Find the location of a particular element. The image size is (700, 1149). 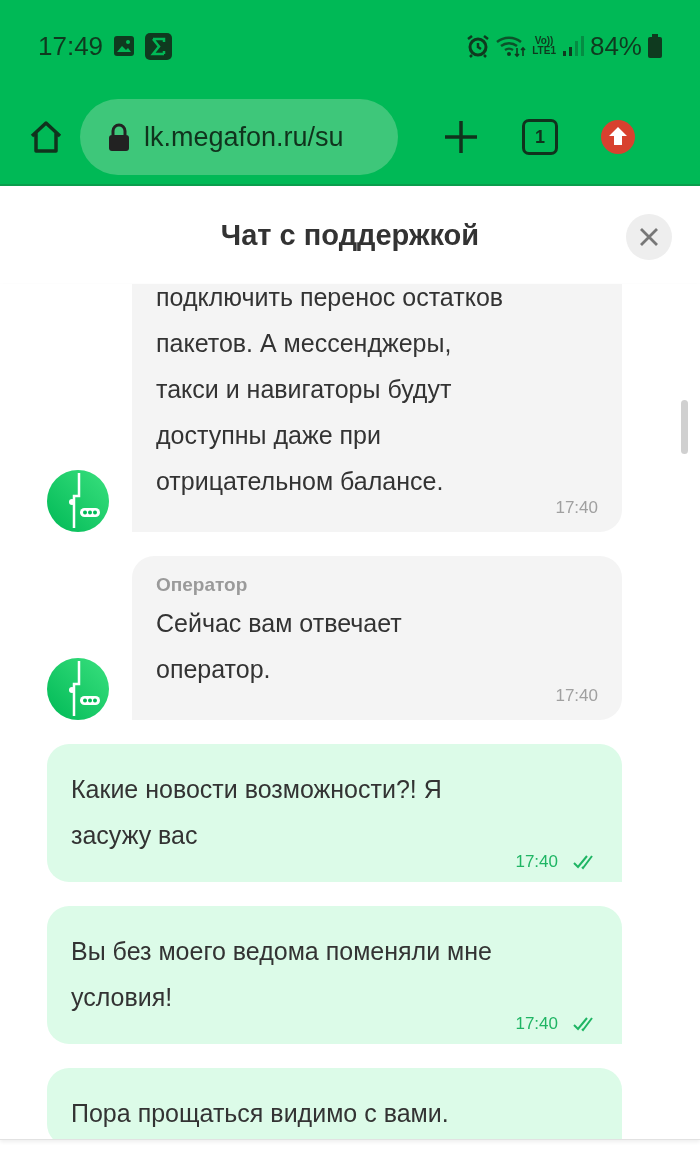

address-bar: lk.megafon.ru/su is located at coordinates (239, 137).